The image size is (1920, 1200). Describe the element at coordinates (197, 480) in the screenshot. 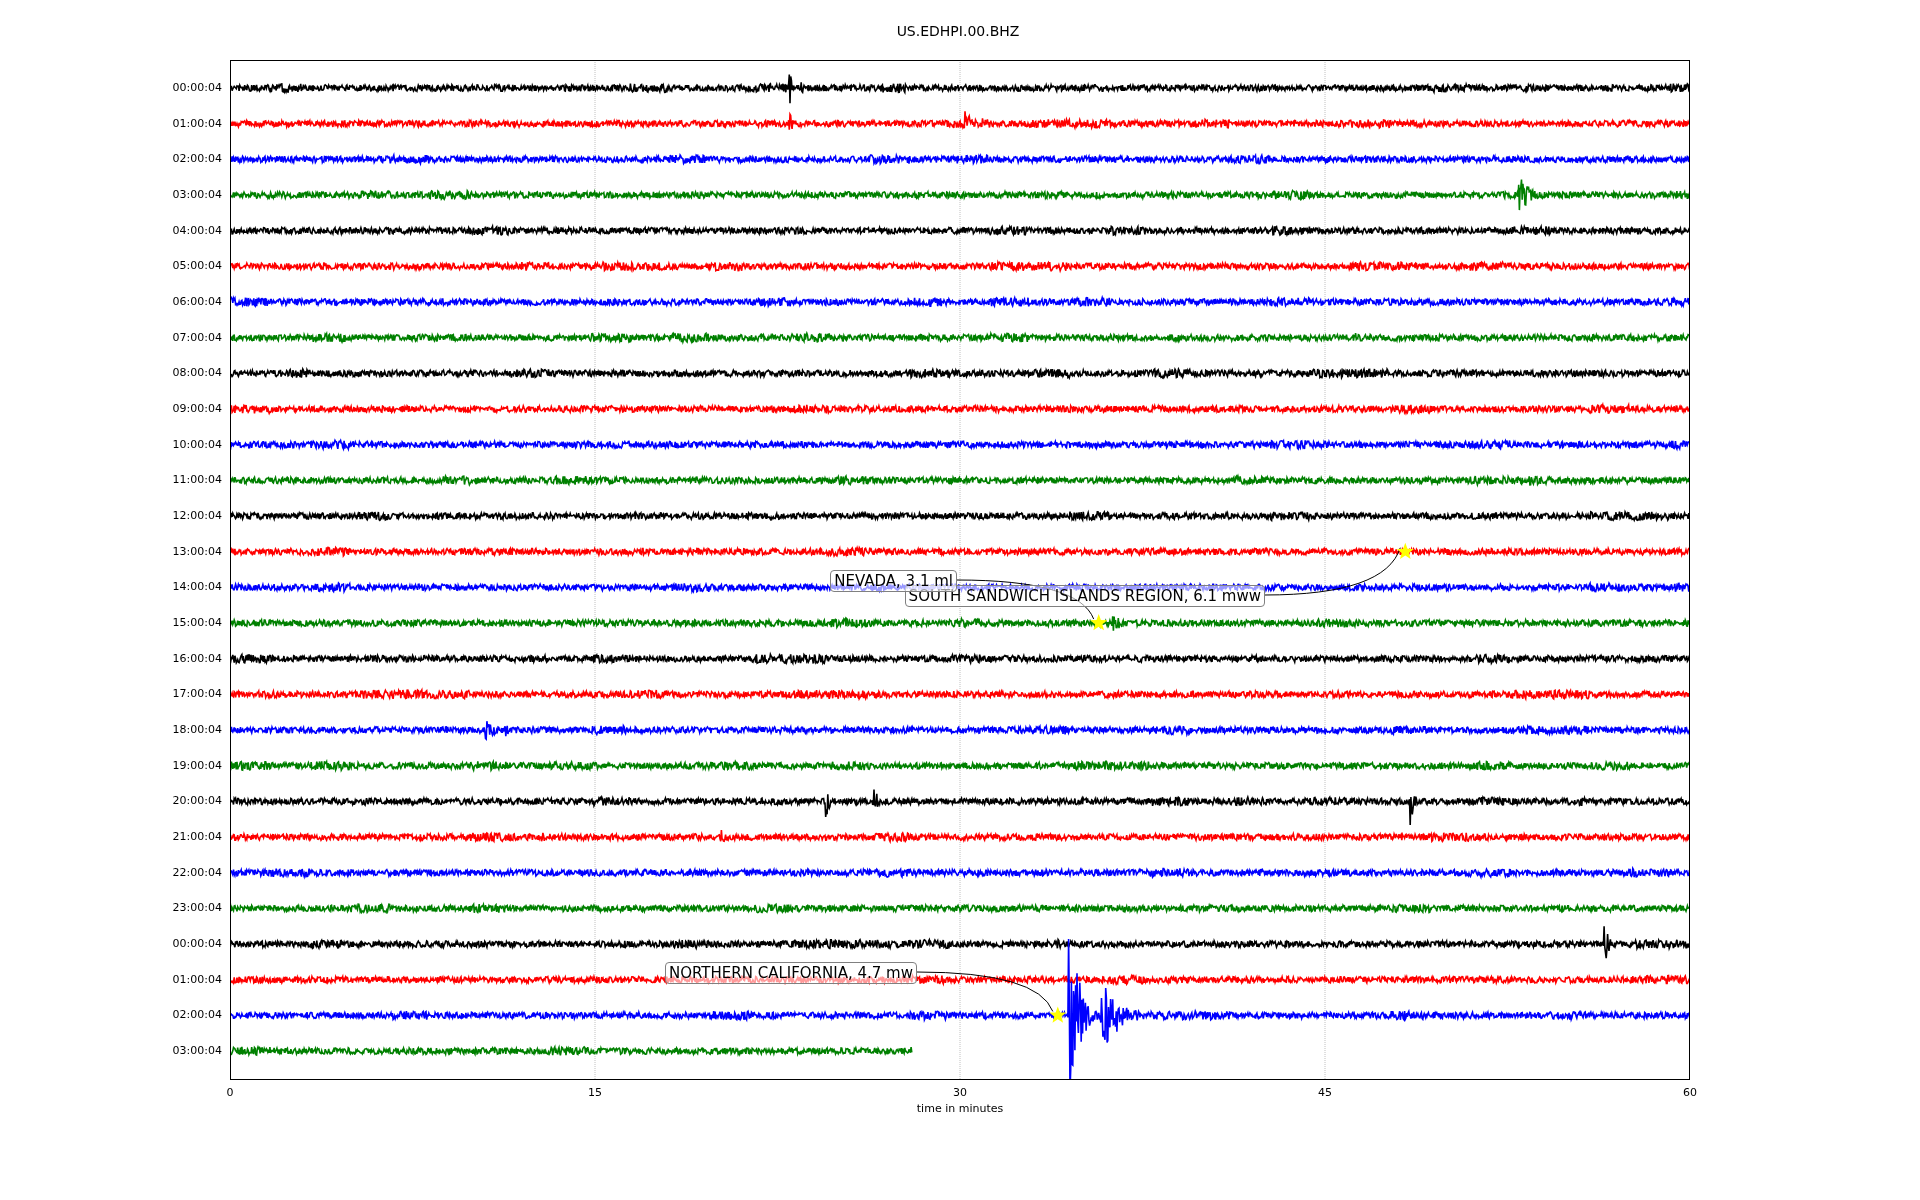

I see `hour-label: 11:00:04` at that location.